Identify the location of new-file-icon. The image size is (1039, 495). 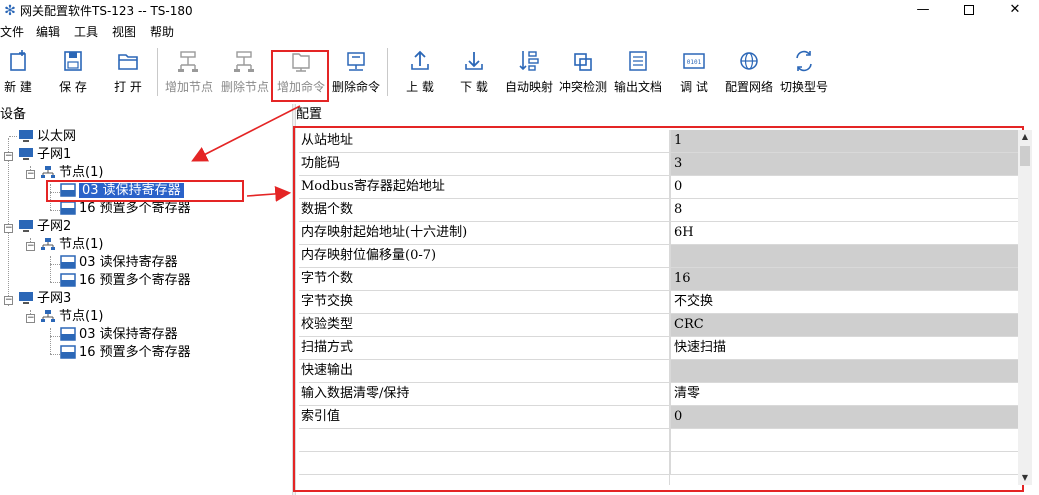
(18, 60).